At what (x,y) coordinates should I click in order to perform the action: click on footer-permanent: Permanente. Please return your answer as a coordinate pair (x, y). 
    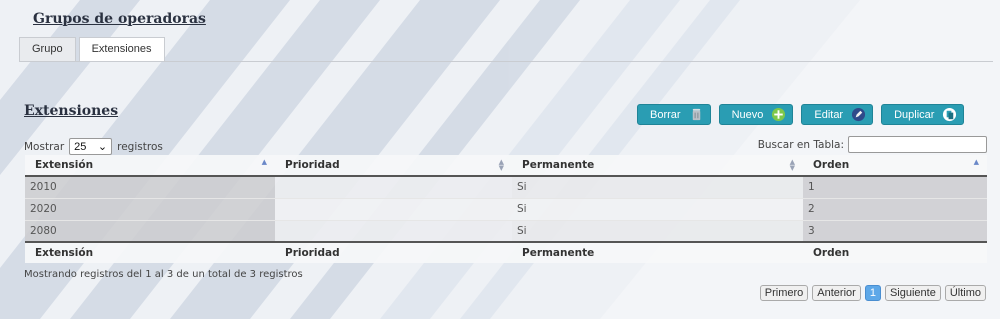
    Looking at the image, I should click on (657, 252).